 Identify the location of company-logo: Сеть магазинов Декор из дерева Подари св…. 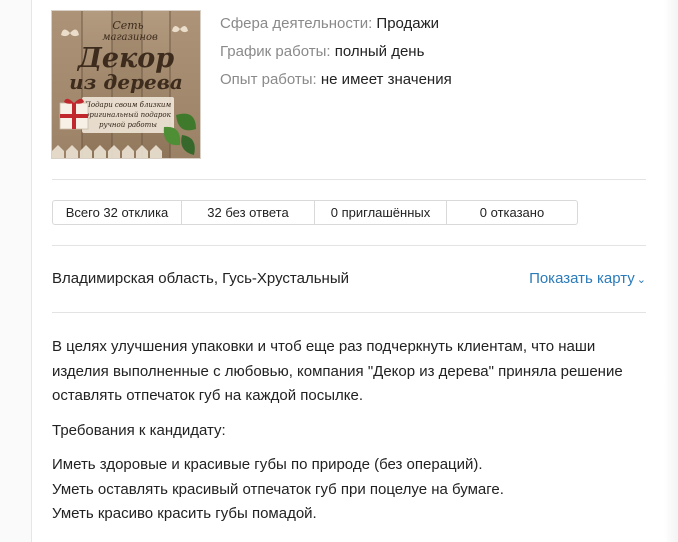
(126, 84).